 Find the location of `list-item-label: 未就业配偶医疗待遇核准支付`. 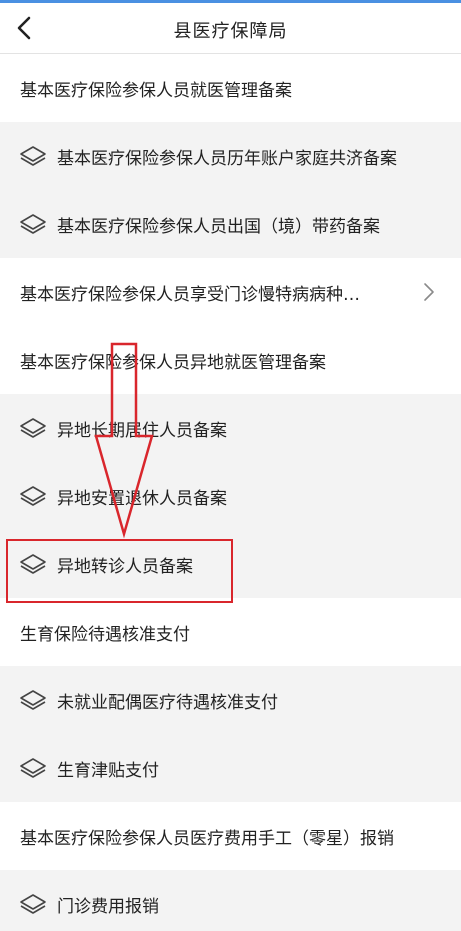

list-item-label: 未就业配偶医疗待遇核准支付 is located at coordinates (167, 702).